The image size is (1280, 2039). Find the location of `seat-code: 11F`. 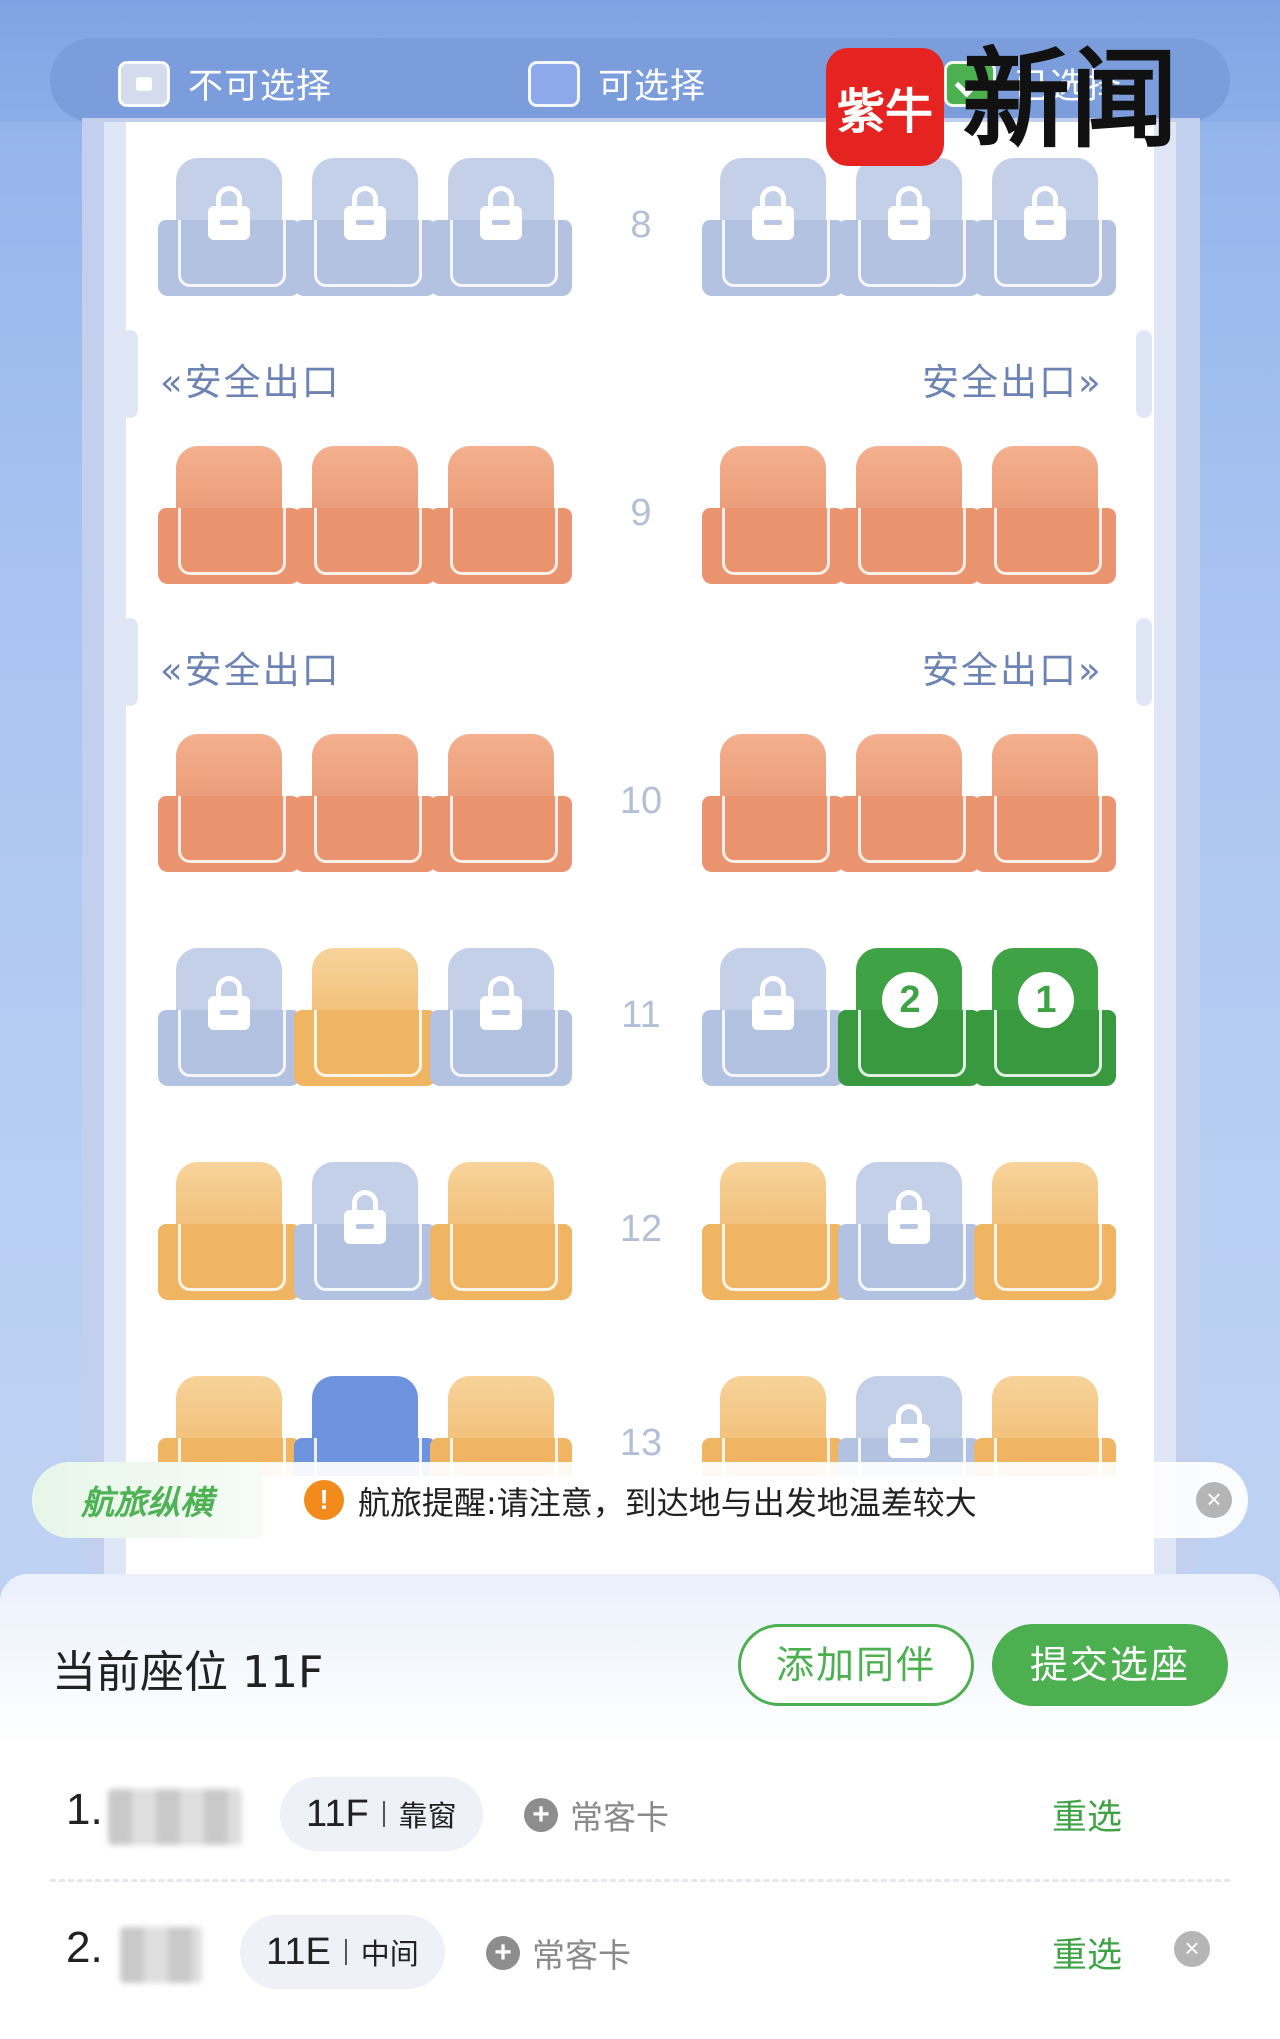

seat-code: 11F is located at coordinates (337, 1813).